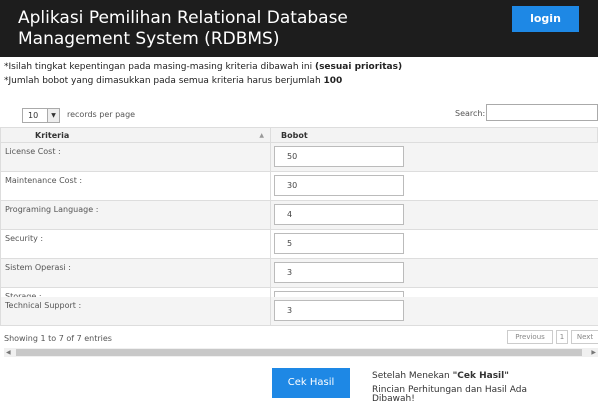 Image resolution: width=598 pixels, height=408 pixels. What do you see at coordinates (33, 115) in the screenshot?
I see `page-length-value: 10` at bounding box center [33, 115].